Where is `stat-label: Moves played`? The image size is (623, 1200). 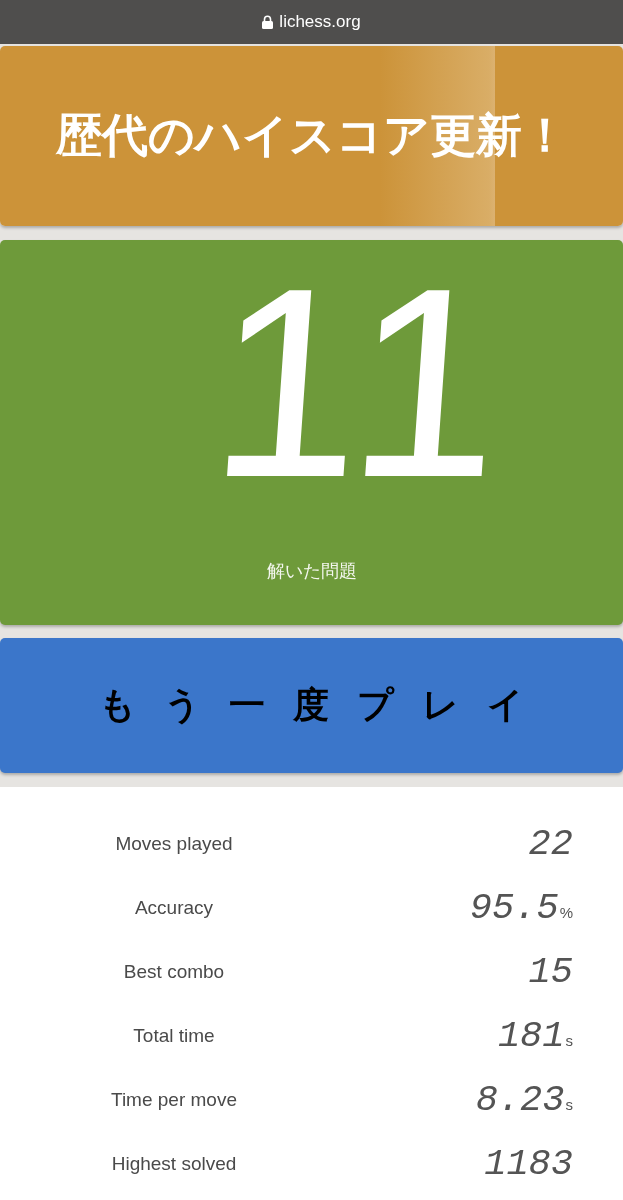
stat-label: Moves played is located at coordinates (174, 844).